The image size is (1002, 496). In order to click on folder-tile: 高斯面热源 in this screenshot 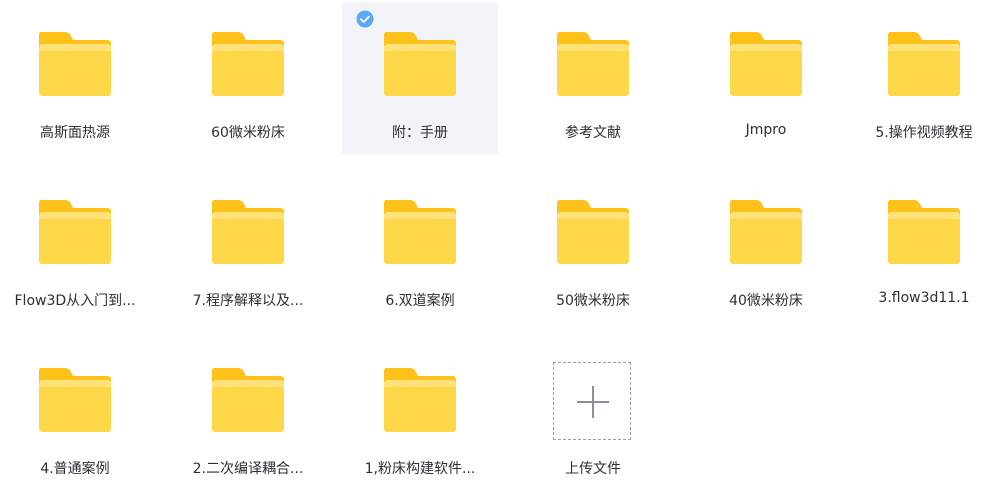, I will do `click(76, 78)`.